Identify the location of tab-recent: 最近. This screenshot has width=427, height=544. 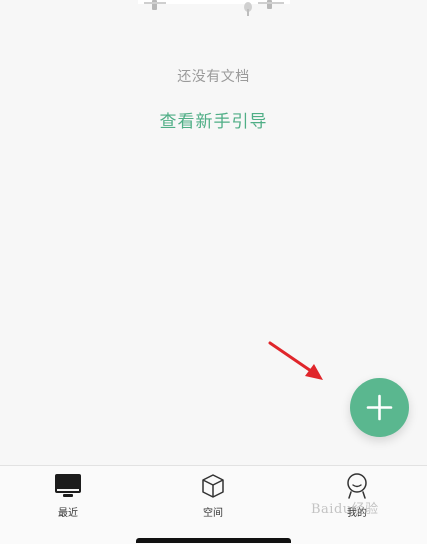
(68, 498).